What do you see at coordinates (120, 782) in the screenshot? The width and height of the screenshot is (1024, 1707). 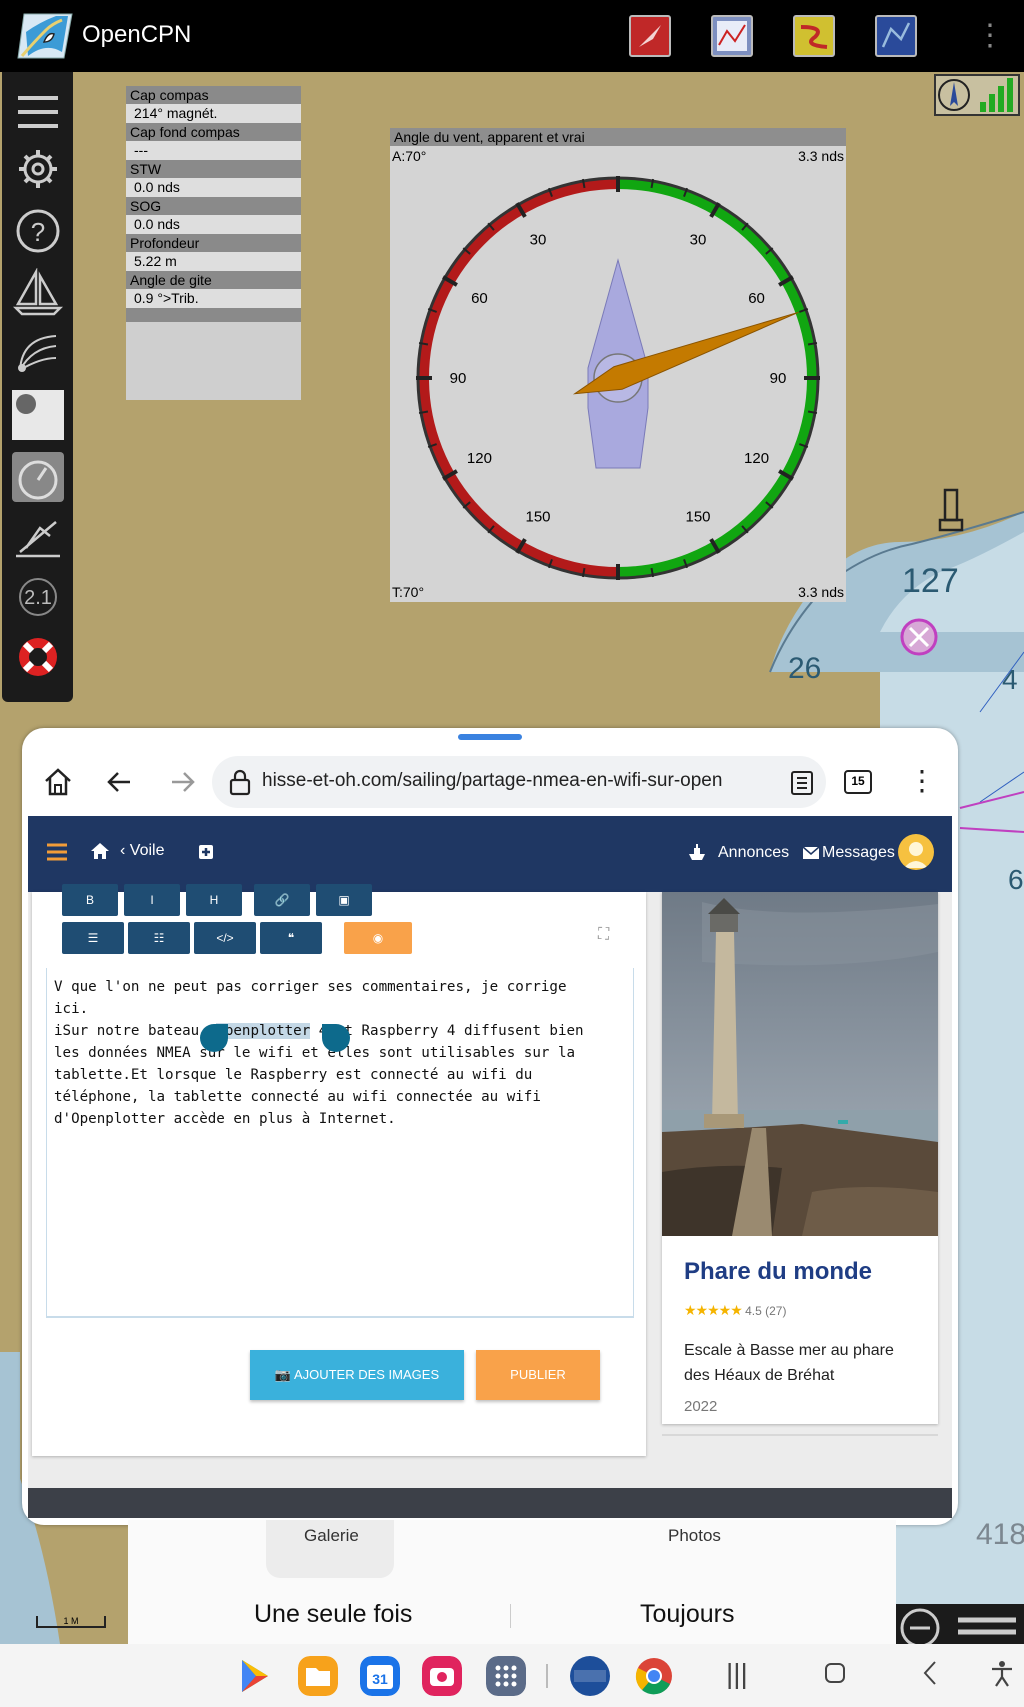 I see `back-arrow-icon` at bounding box center [120, 782].